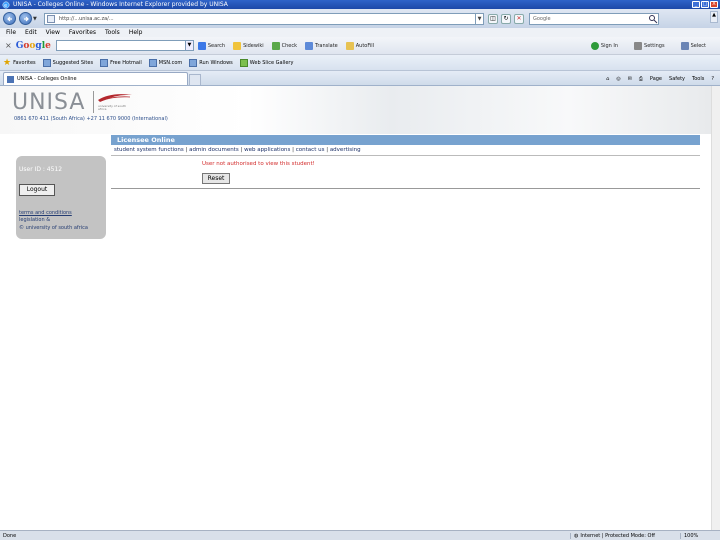  I want to click on unisa-crest: university of south africa, so click(113, 102).